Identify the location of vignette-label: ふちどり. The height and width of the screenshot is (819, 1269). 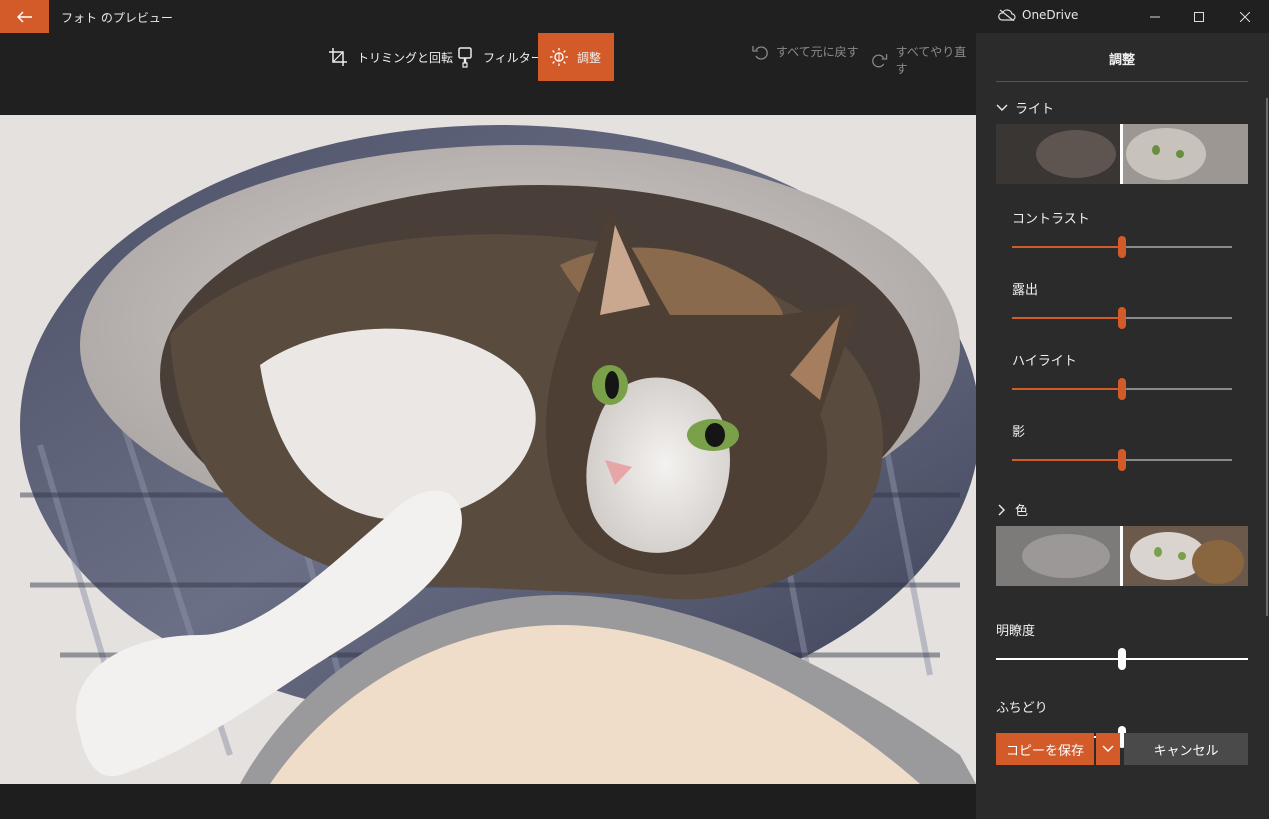
(1022, 708).